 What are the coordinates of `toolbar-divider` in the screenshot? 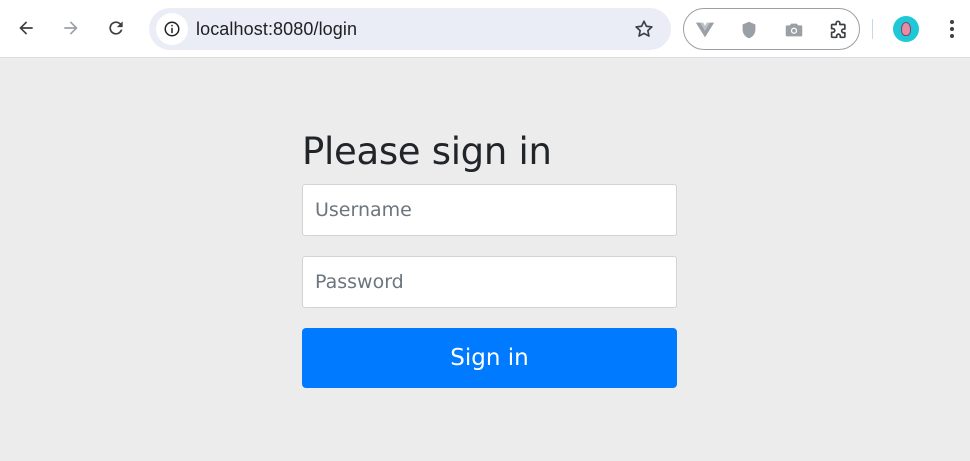 It's located at (872, 29).